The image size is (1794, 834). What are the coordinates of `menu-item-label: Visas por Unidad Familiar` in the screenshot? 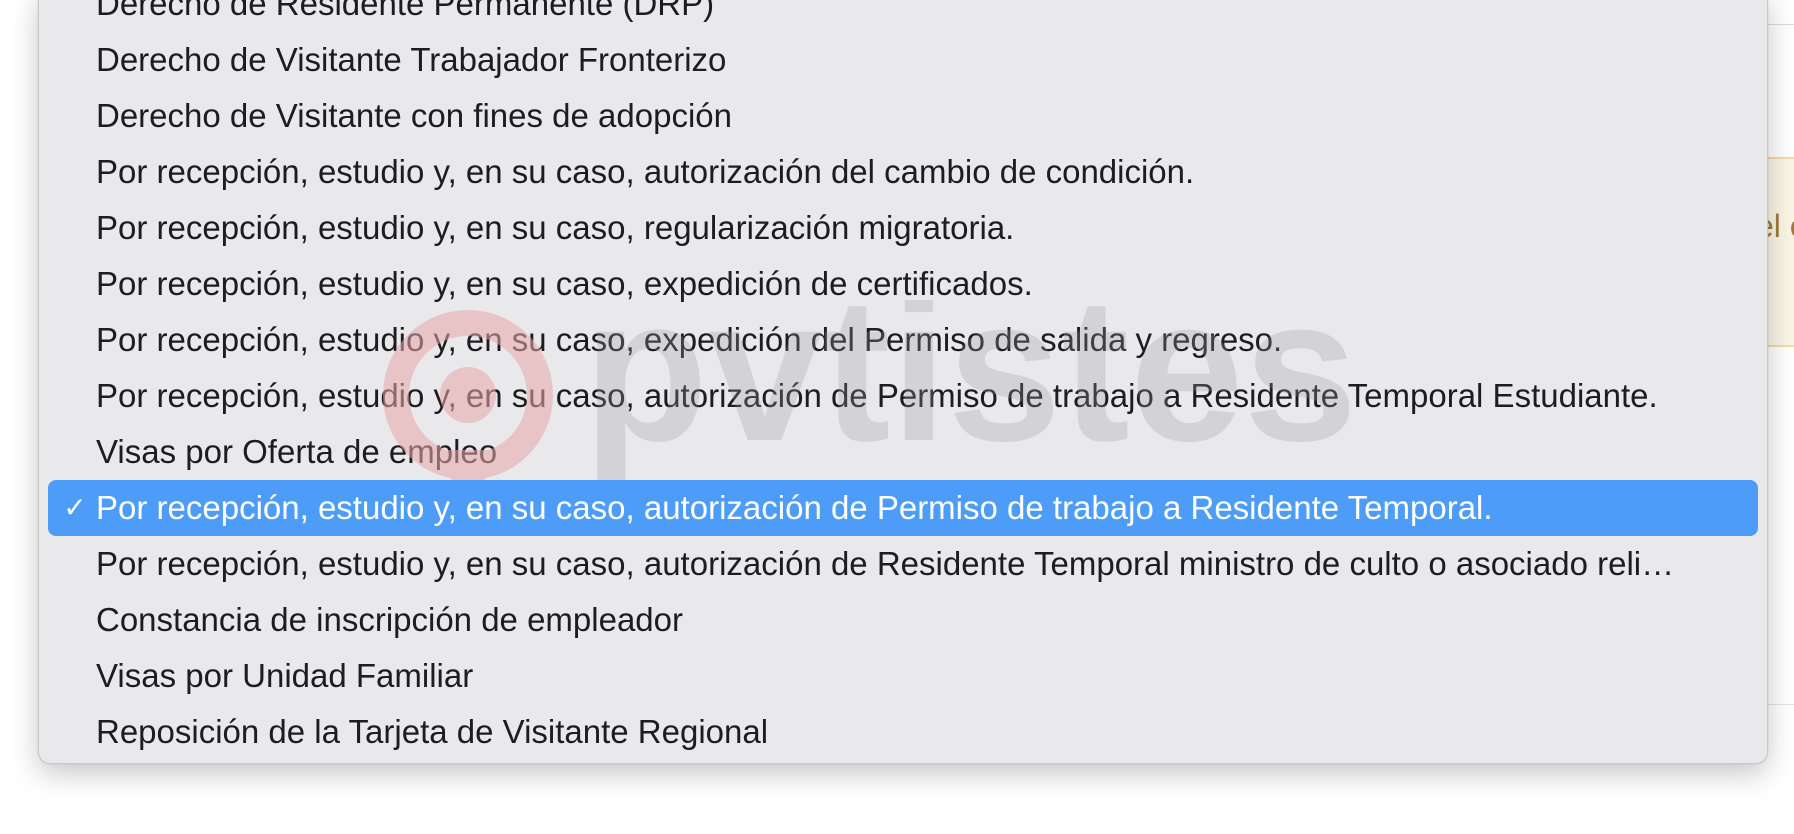 It's located at (285, 675).